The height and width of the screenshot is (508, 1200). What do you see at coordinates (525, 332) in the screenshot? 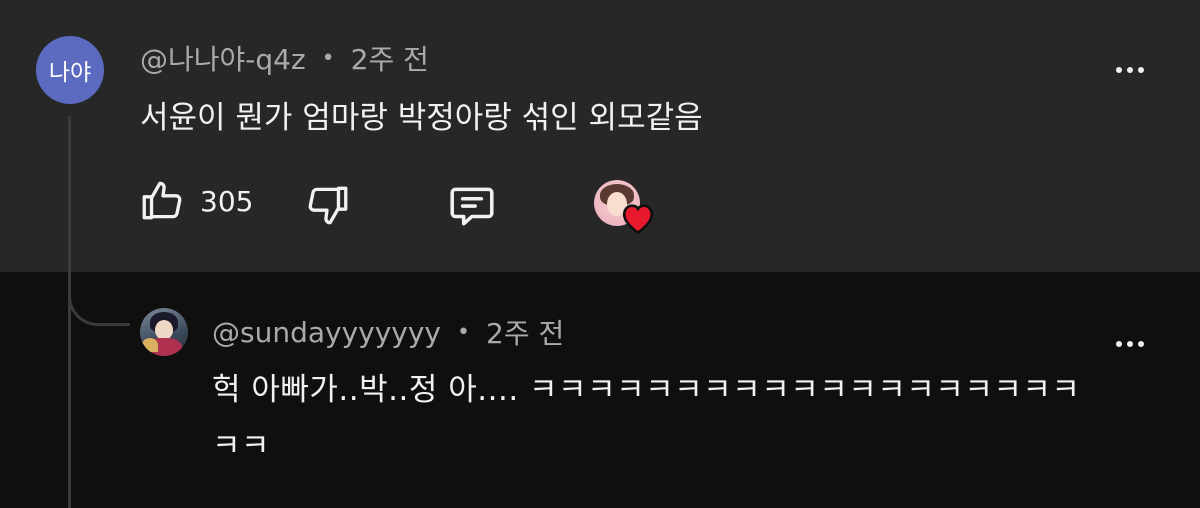
I see `reply-time: 2주 전` at bounding box center [525, 332].